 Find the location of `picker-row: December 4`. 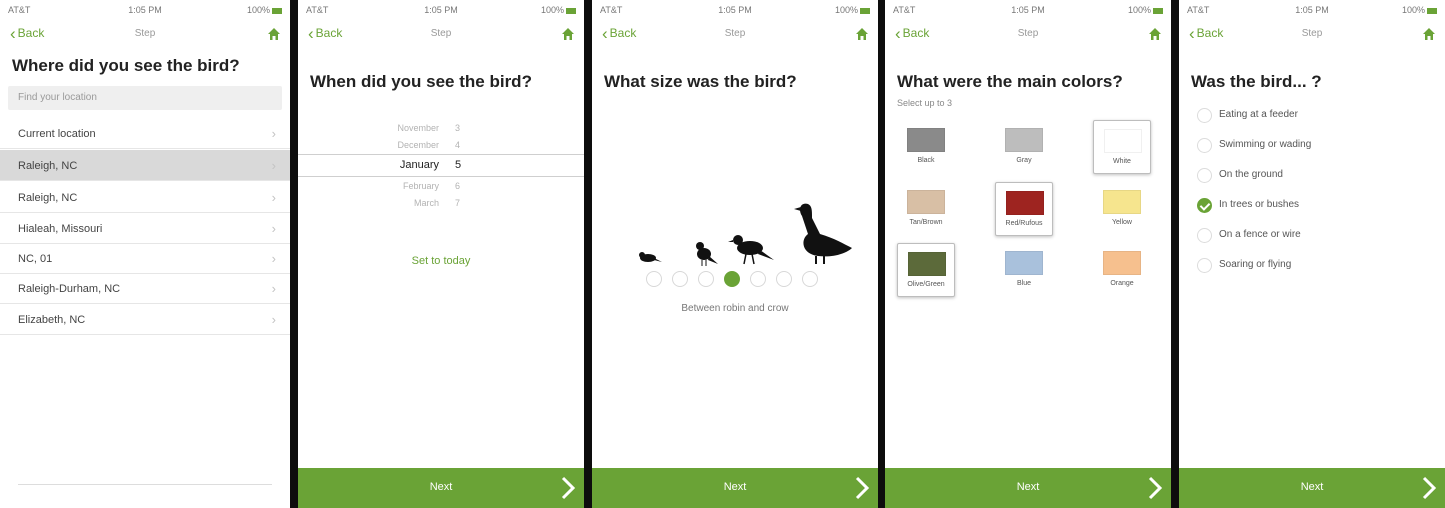

picker-row: December 4 is located at coordinates (441, 147).